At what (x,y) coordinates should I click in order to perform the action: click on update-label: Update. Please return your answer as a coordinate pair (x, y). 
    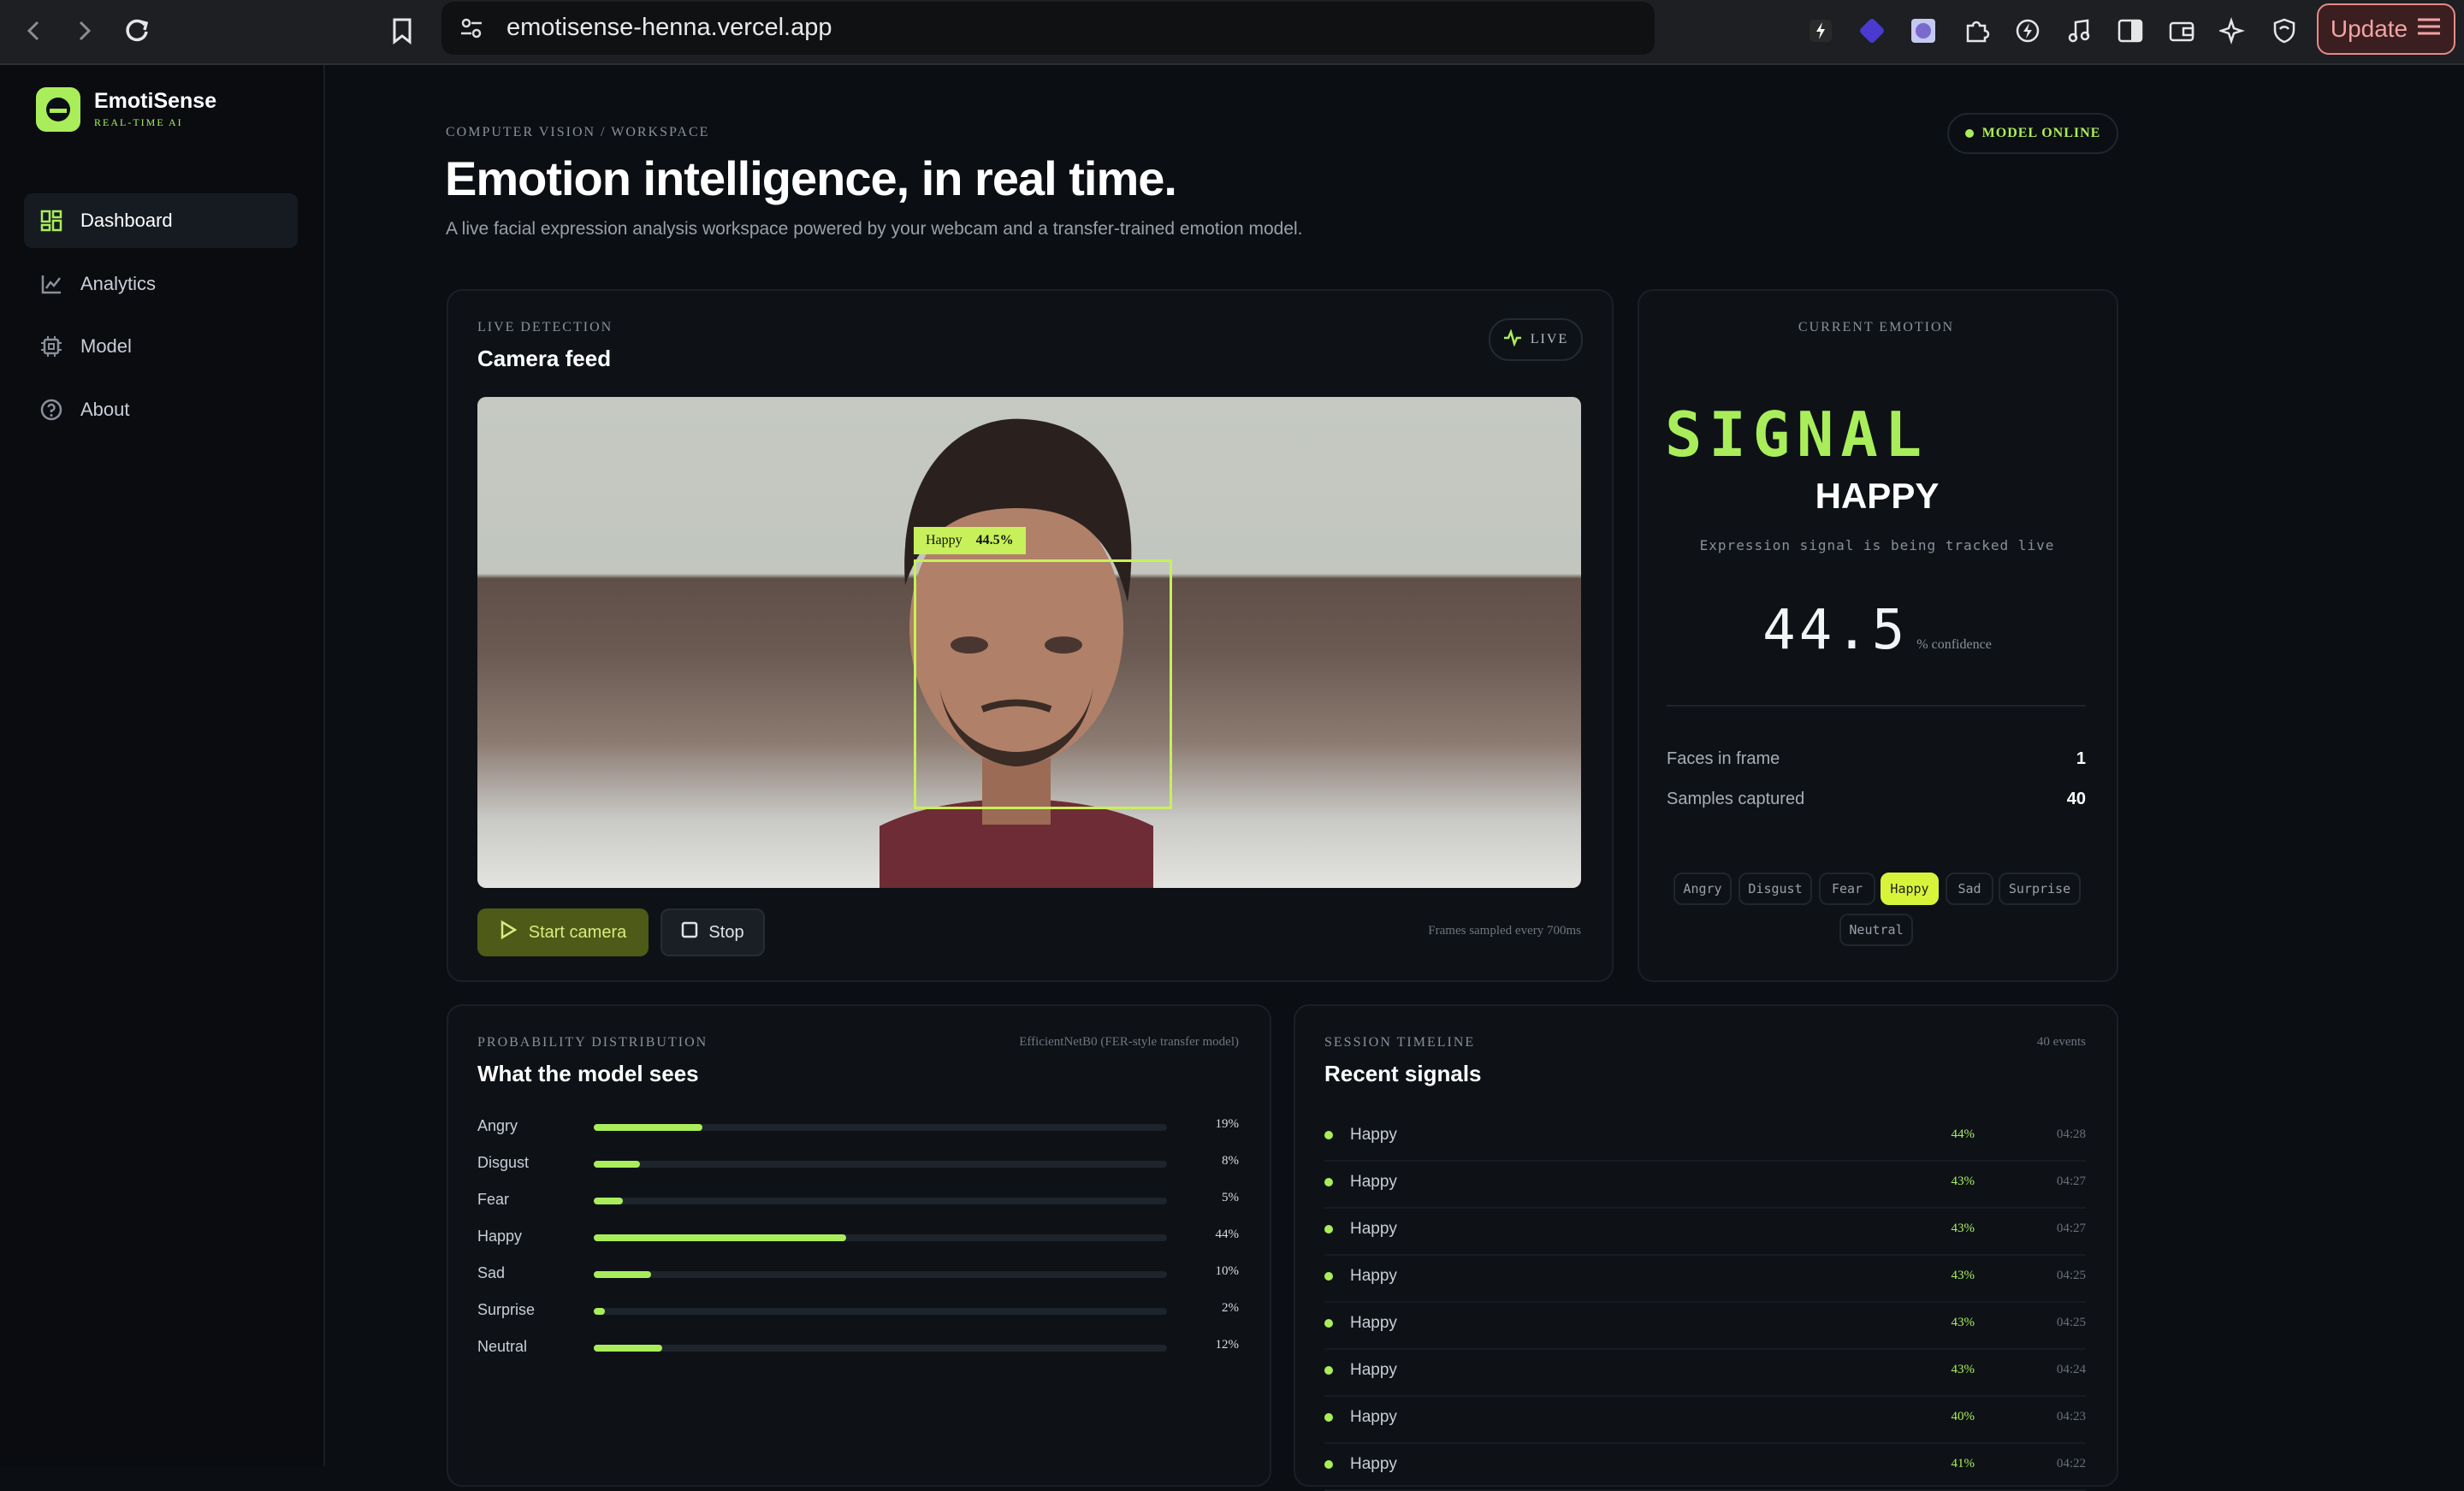
    Looking at the image, I should click on (2369, 28).